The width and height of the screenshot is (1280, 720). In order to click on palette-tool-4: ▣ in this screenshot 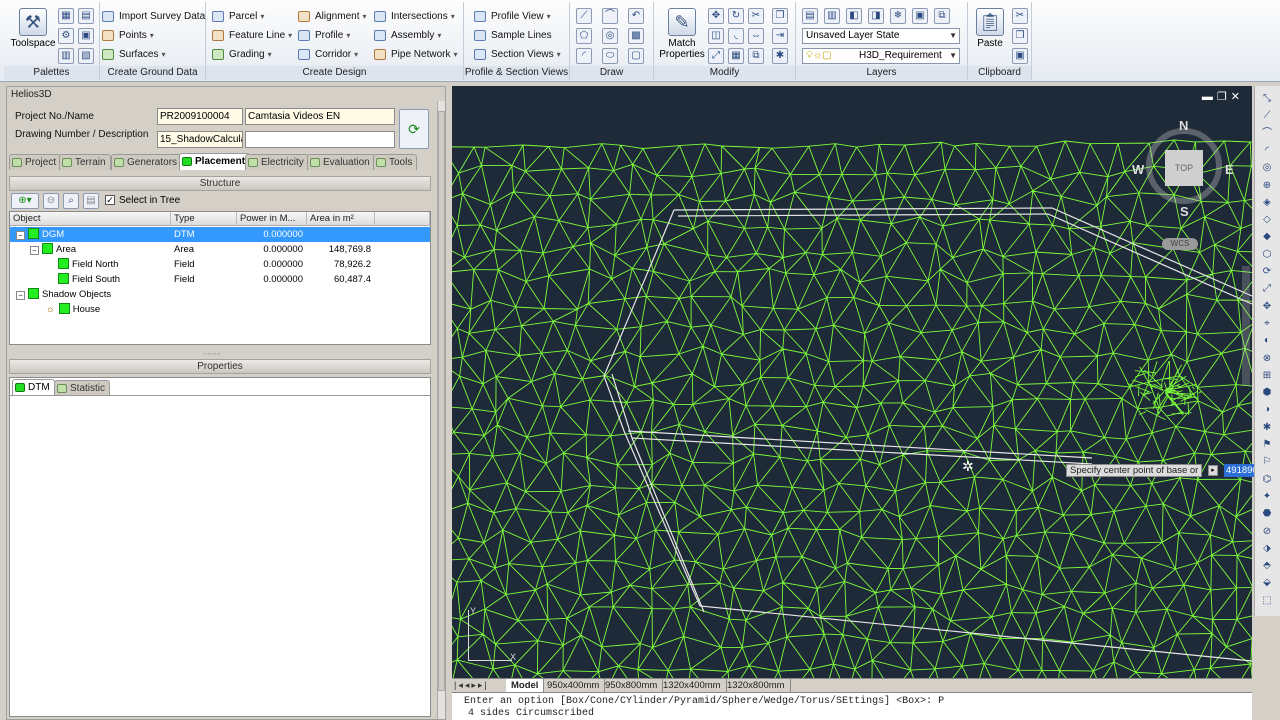, I will do `click(86, 36)`.